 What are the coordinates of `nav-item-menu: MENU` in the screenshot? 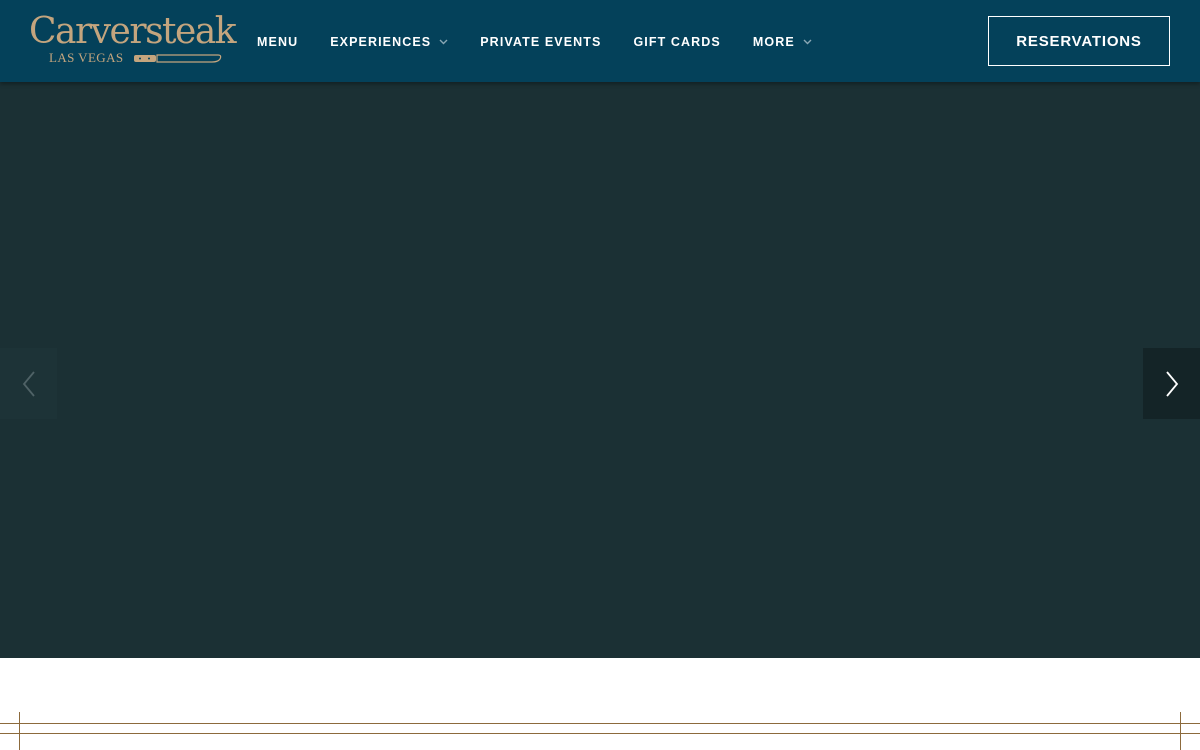 It's located at (277, 42).